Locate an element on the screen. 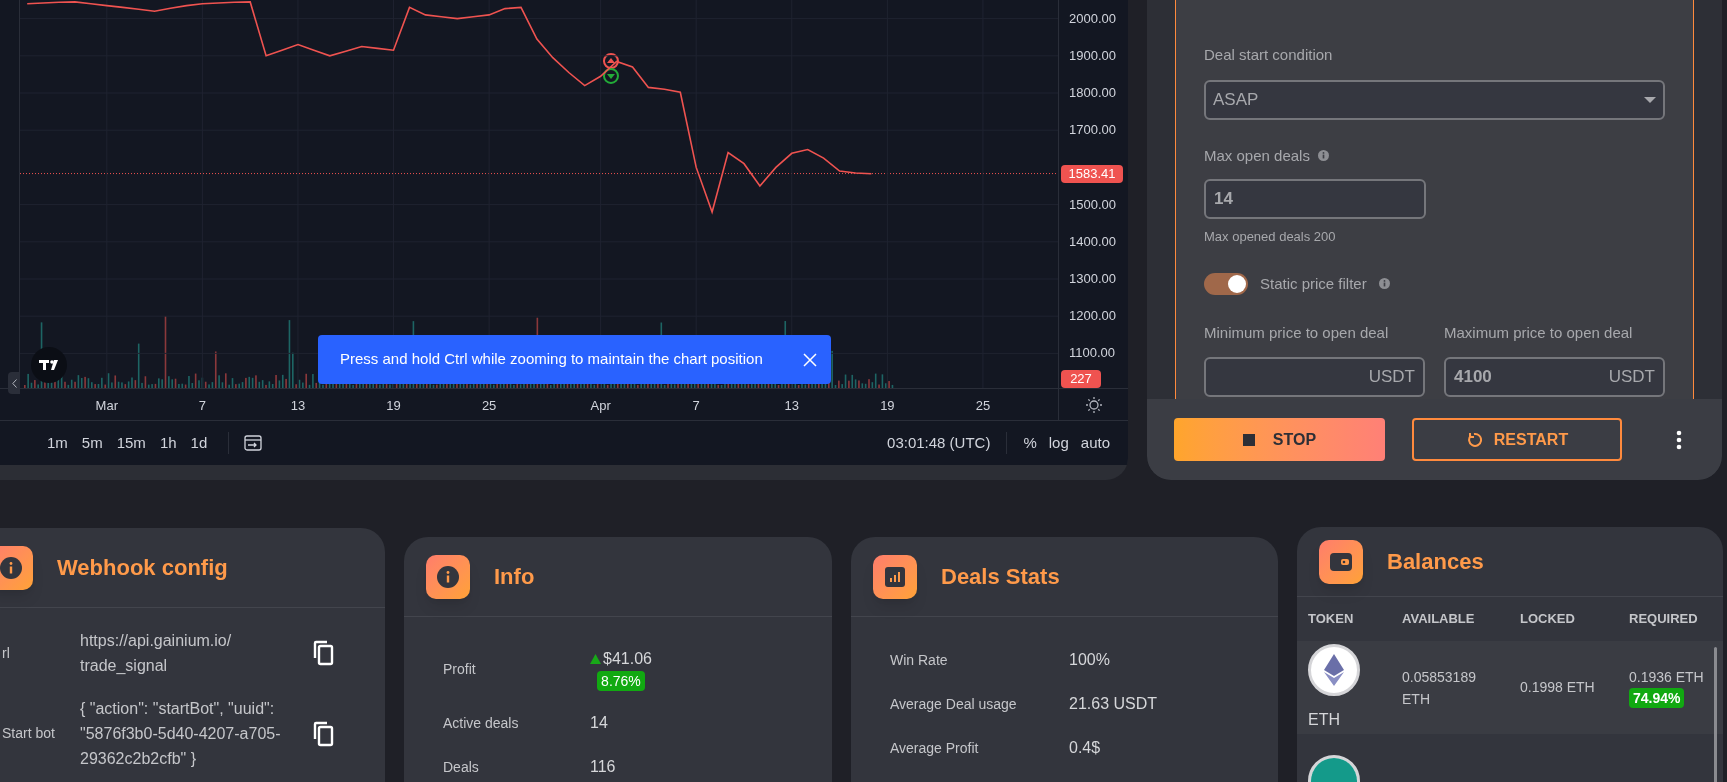 The height and width of the screenshot is (782, 1727). stat-value: 0.4$ is located at coordinates (1085, 748).